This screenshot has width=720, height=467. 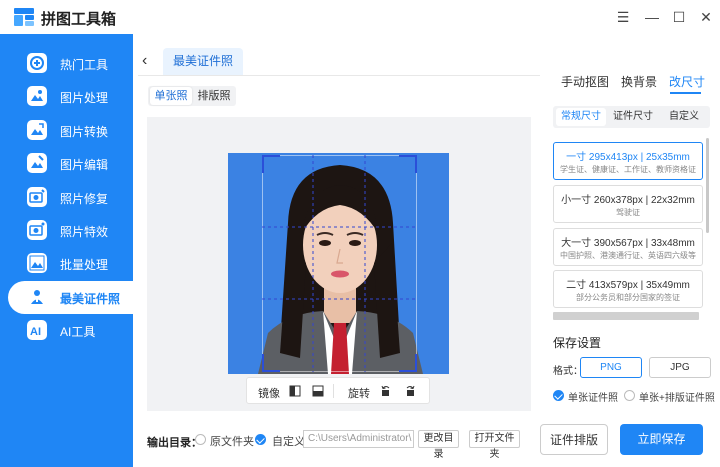 What do you see at coordinates (628, 255) in the screenshot?
I see `size-option-desc: 中国护照、港澳通行证、英语四六级等` at bounding box center [628, 255].